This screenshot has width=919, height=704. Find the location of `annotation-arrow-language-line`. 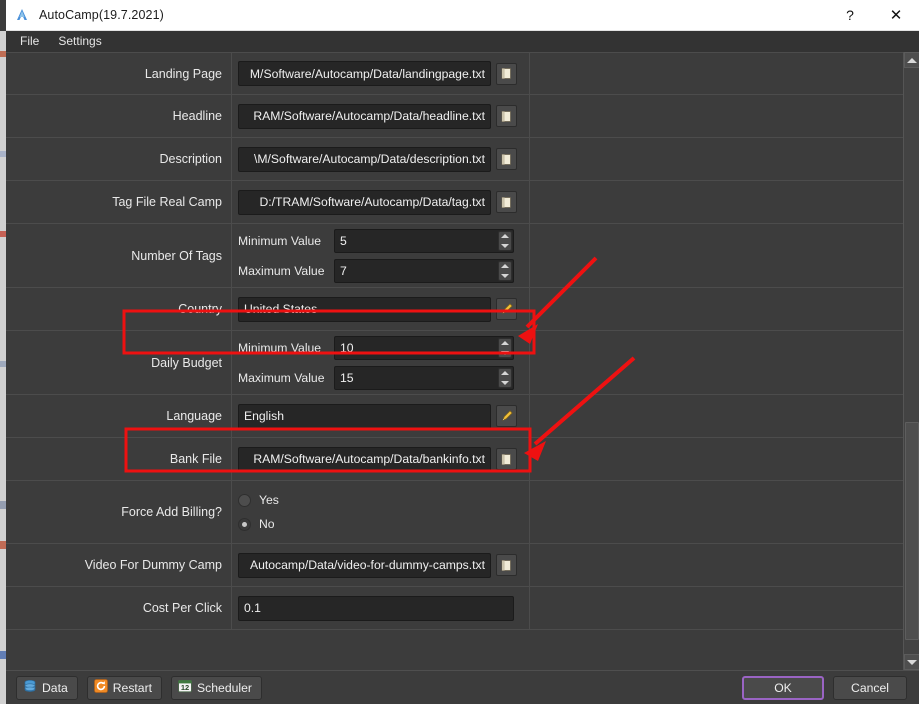

annotation-arrow-language-line is located at coordinates (584, 401).